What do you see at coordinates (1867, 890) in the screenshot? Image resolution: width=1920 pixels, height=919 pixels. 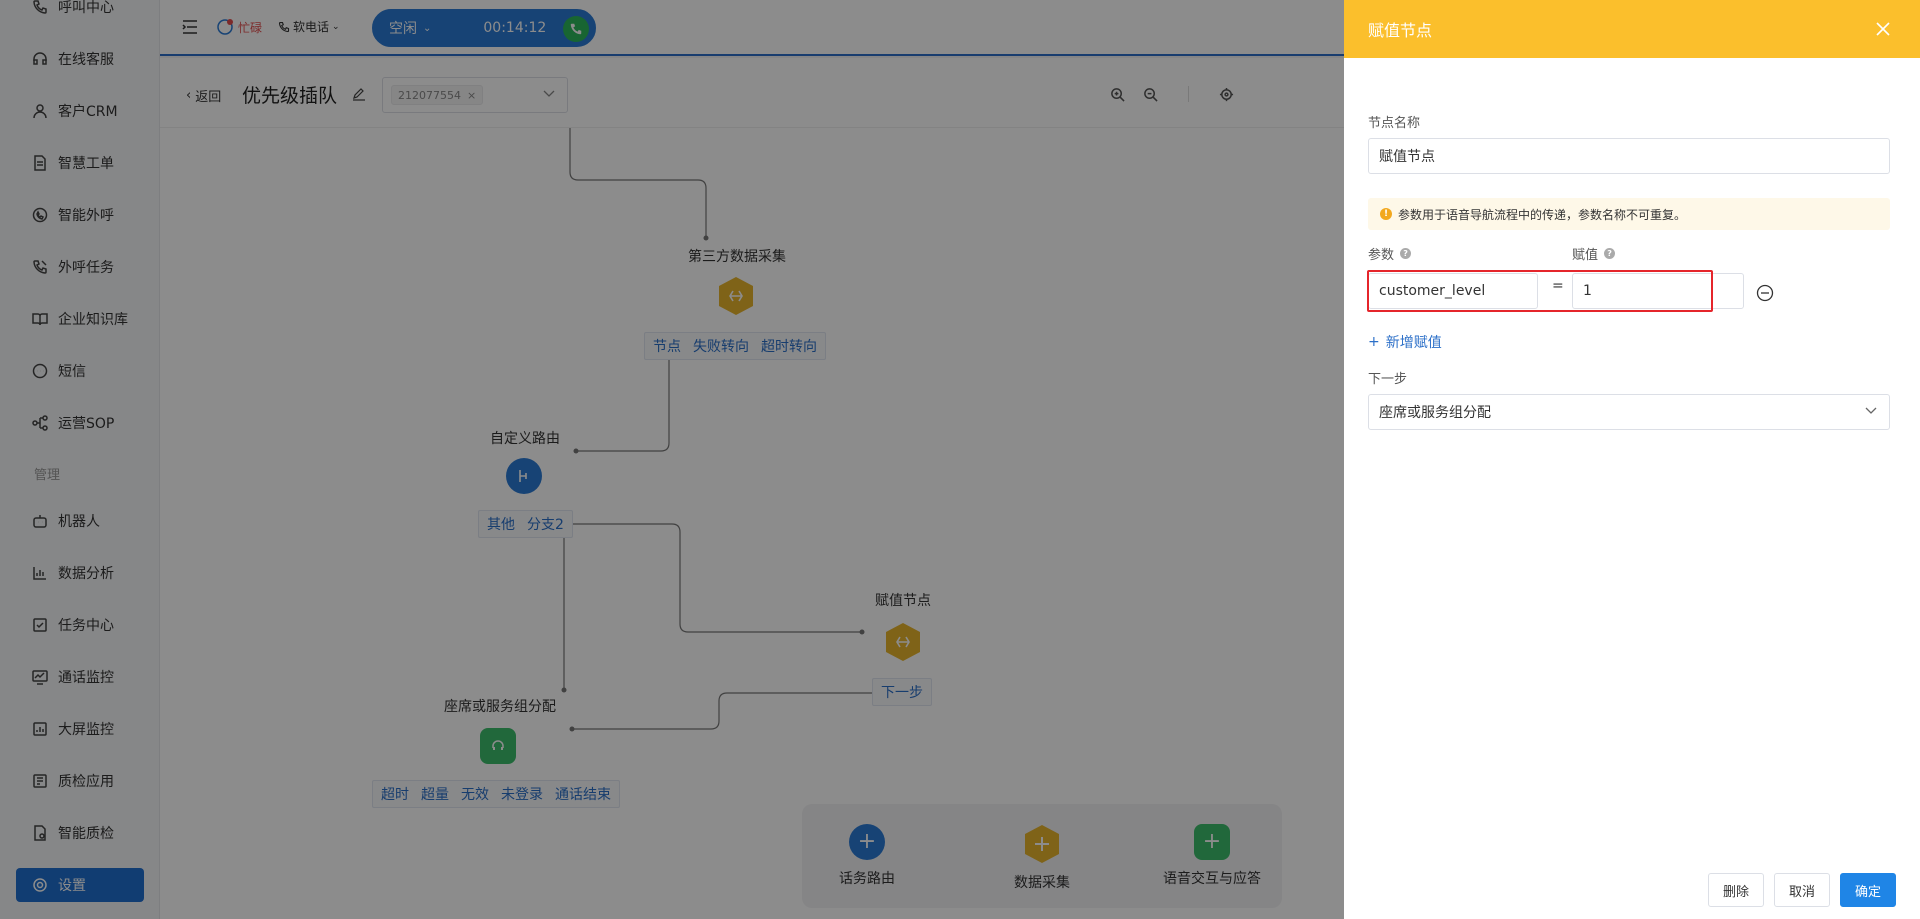 I see `confirm-button: 确定` at bounding box center [1867, 890].